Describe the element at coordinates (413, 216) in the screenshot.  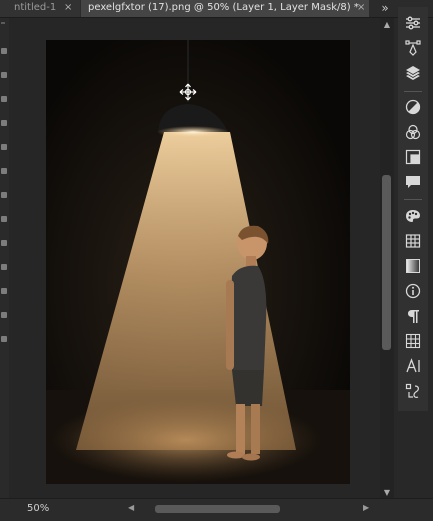
I see `swatches-icon` at that location.